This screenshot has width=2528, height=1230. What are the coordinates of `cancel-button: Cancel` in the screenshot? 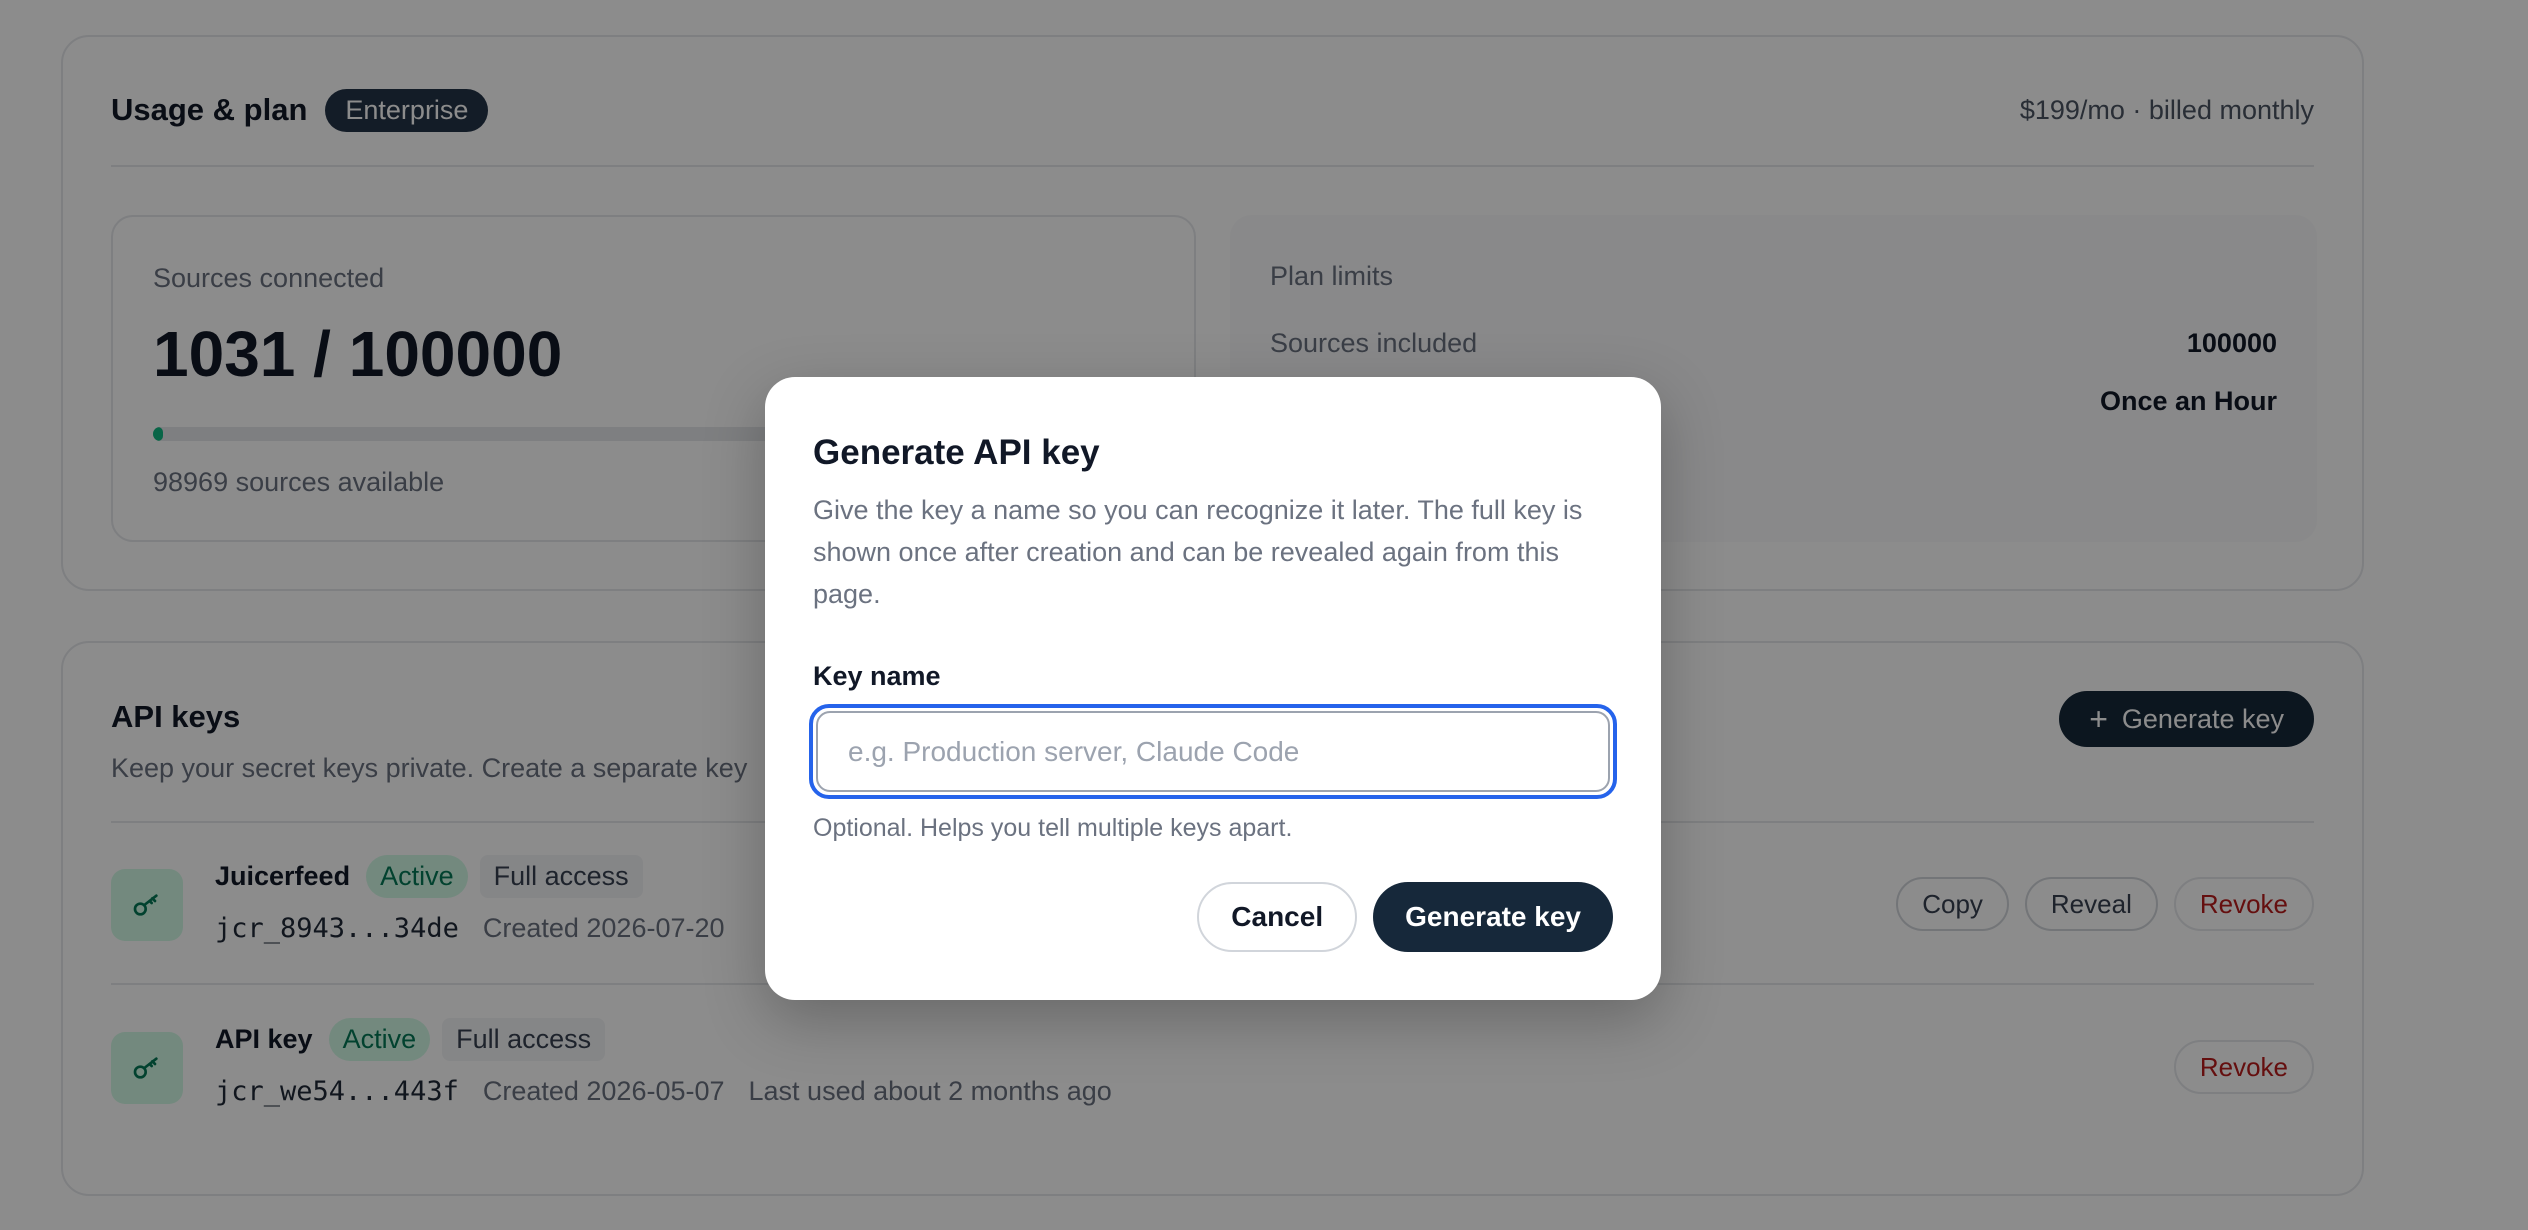 It's located at (1277, 917).